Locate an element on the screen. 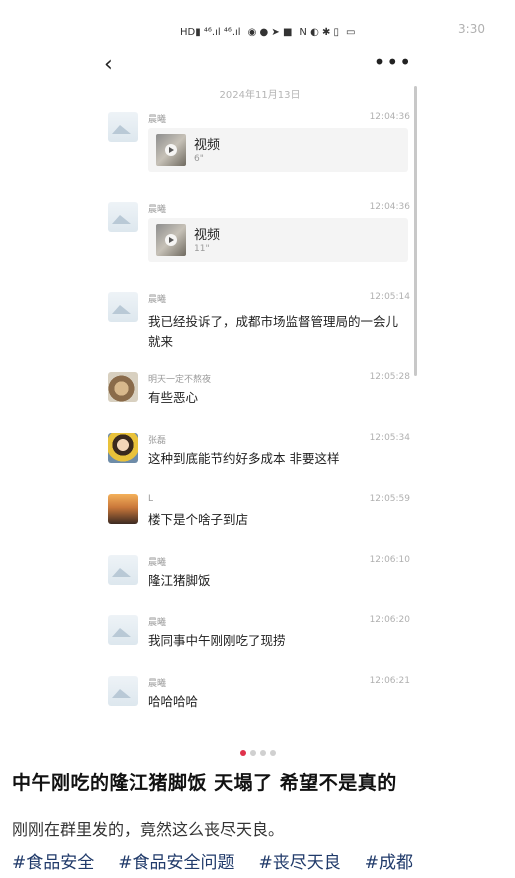 This screenshot has width=515, height=878. notification-icons: ◉ ● ➤ ■ is located at coordinates (270, 32).